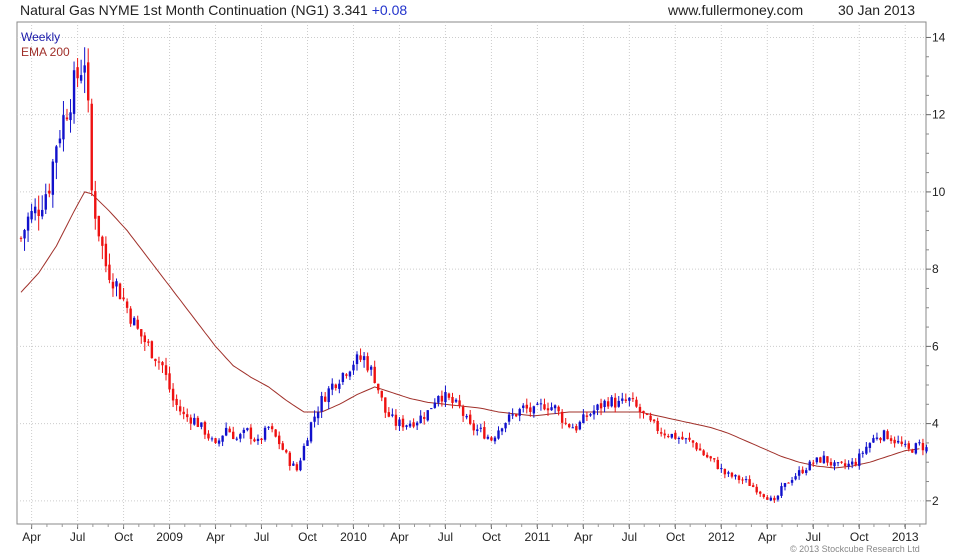 Image resolution: width=980 pixels, height=560 pixels. What do you see at coordinates (855, 549) in the screenshot?
I see `copyright-notice: © 2013 Stockcube Research Ltd` at bounding box center [855, 549].